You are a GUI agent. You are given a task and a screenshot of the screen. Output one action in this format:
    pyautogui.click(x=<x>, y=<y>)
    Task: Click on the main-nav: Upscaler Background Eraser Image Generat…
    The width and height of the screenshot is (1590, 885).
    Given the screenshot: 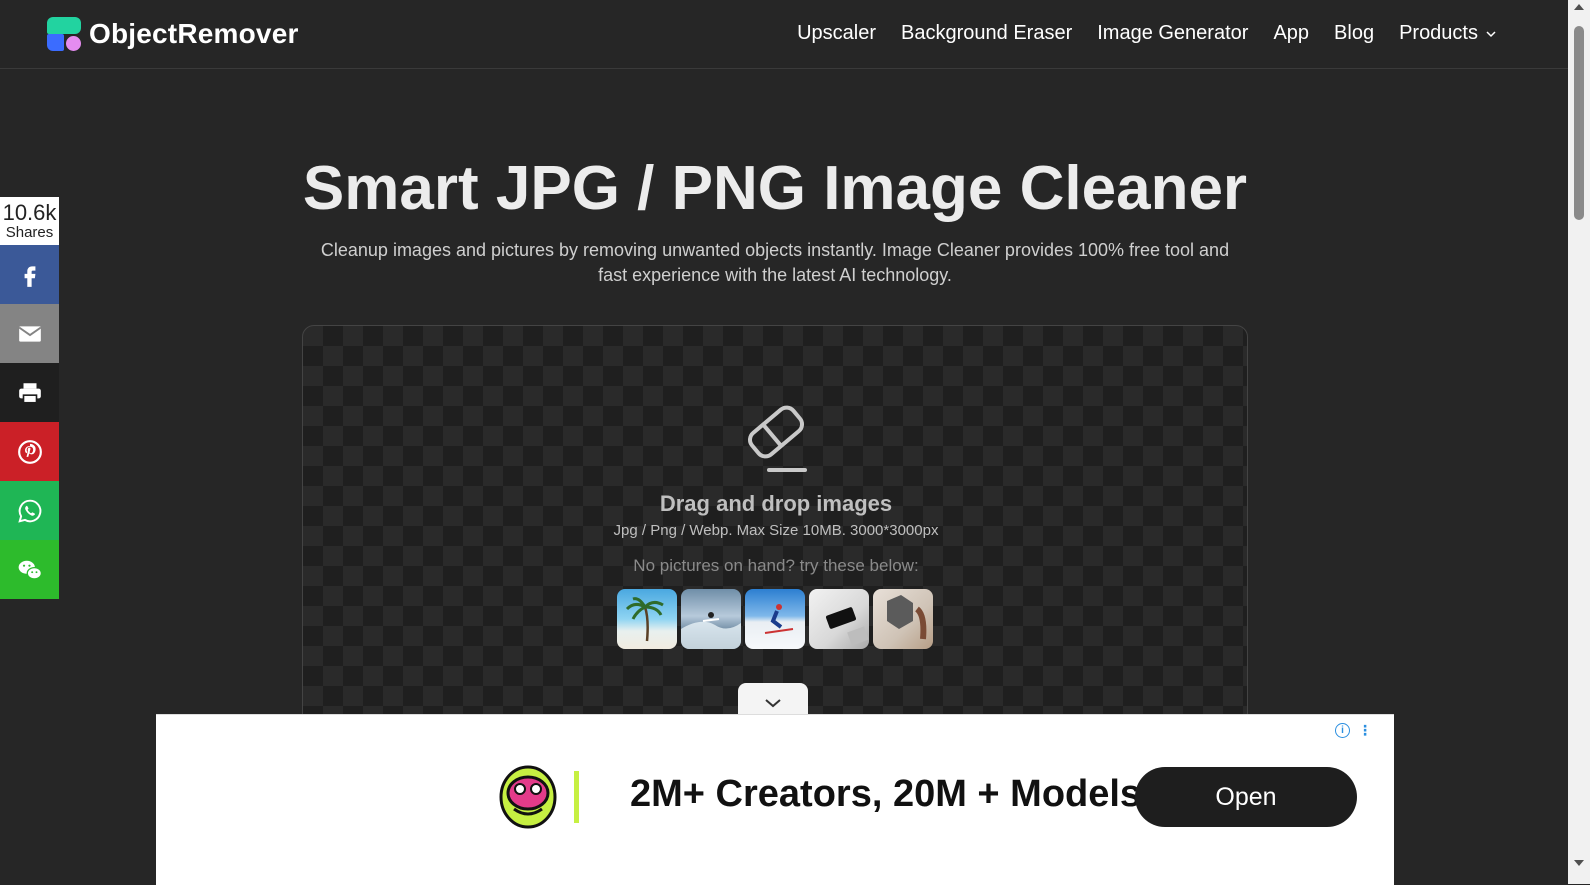 What is the action you would take?
    pyautogui.click(x=1134, y=33)
    